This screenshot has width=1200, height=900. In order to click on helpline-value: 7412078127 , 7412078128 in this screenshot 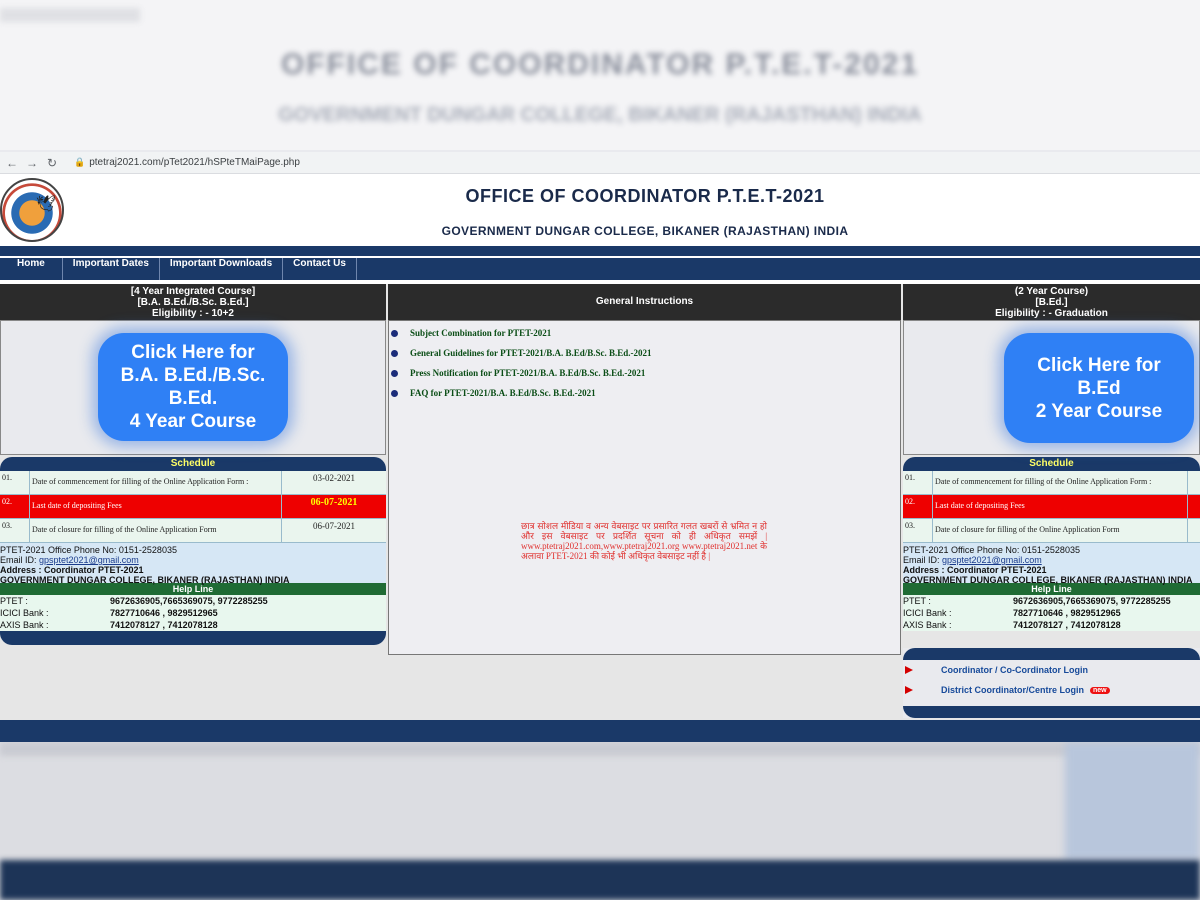, I will do `click(164, 625)`.